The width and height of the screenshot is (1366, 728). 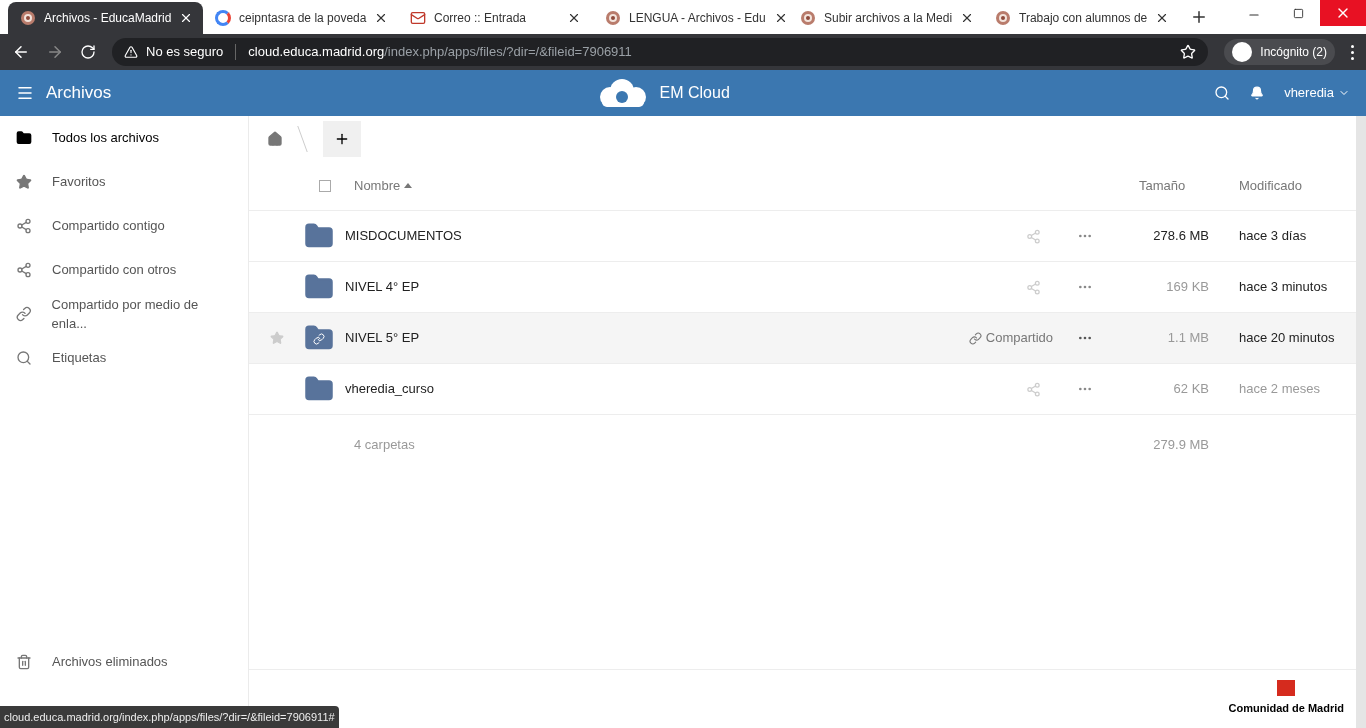 What do you see at coordinates (1188, 52) in the screenshot?
I see `bookmark-star-icon` at bounding box center [1188, 52].